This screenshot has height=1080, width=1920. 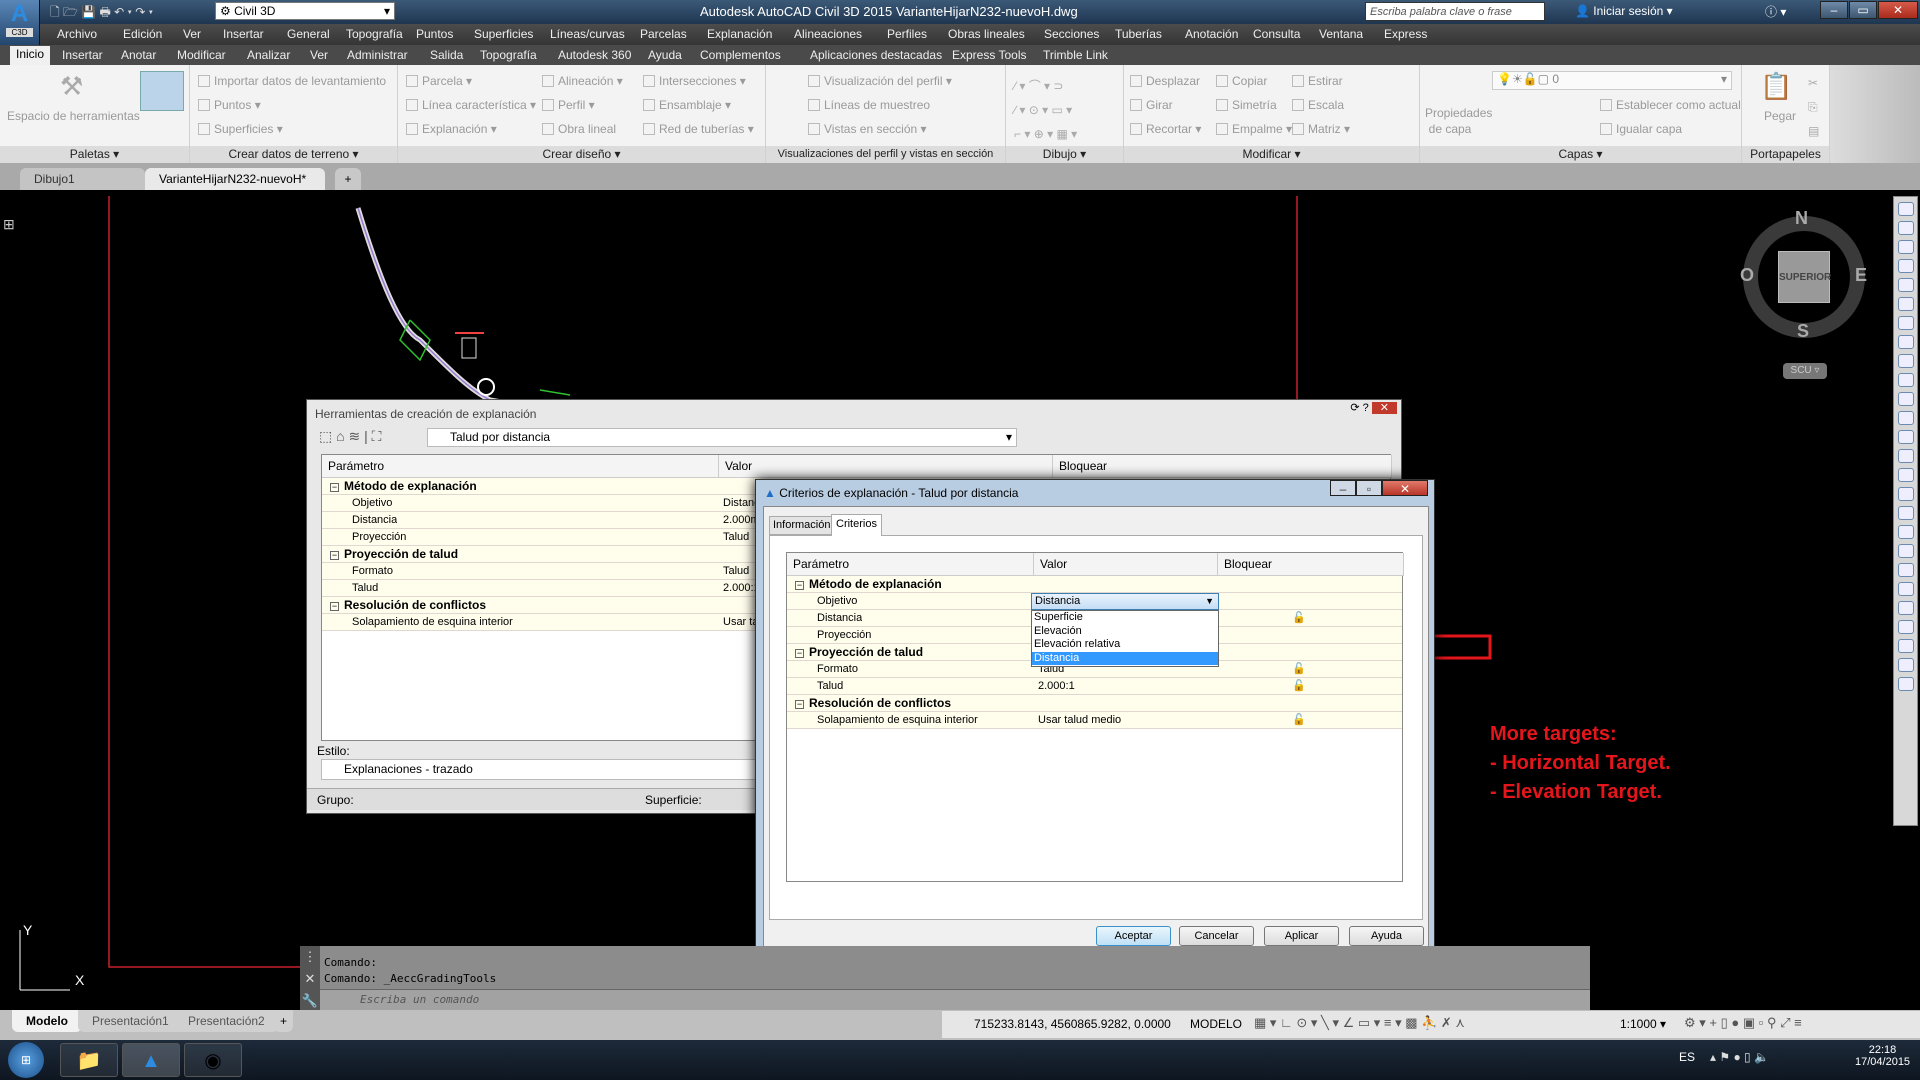 What do you see at coordinates (867, 129) in the screenshot?
I see `section-views-button: Vistas en sección ▾` at bounding box center [867, 129].